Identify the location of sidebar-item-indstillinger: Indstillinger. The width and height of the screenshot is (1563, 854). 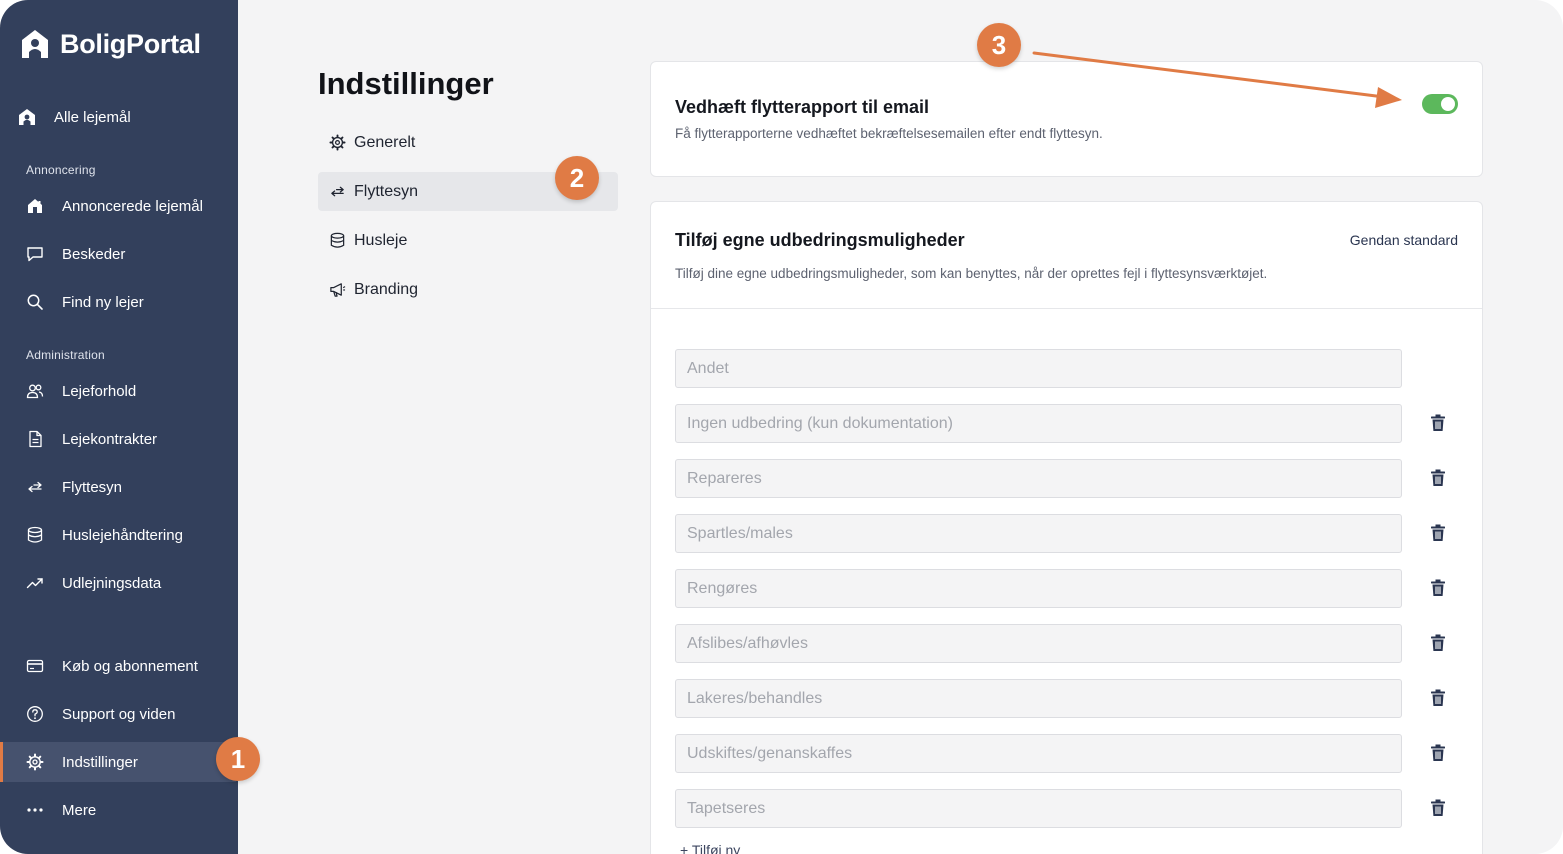
(118, 762).